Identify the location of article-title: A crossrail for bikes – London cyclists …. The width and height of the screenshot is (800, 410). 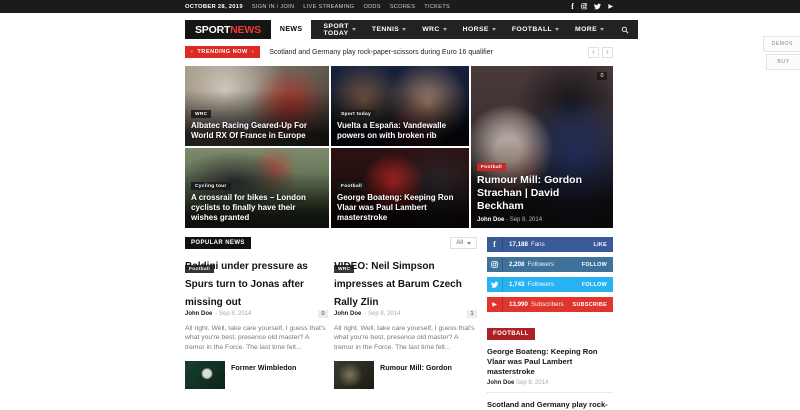
(248, 207).